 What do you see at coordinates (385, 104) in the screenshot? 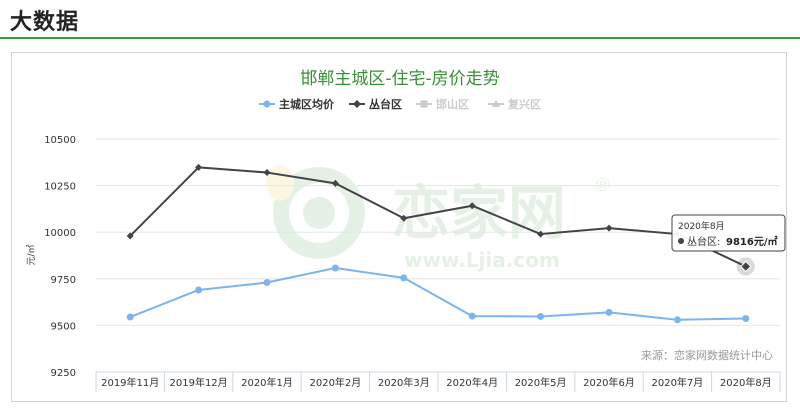
I see `legend-label: 丛台区` at bounding box center [385, 104].